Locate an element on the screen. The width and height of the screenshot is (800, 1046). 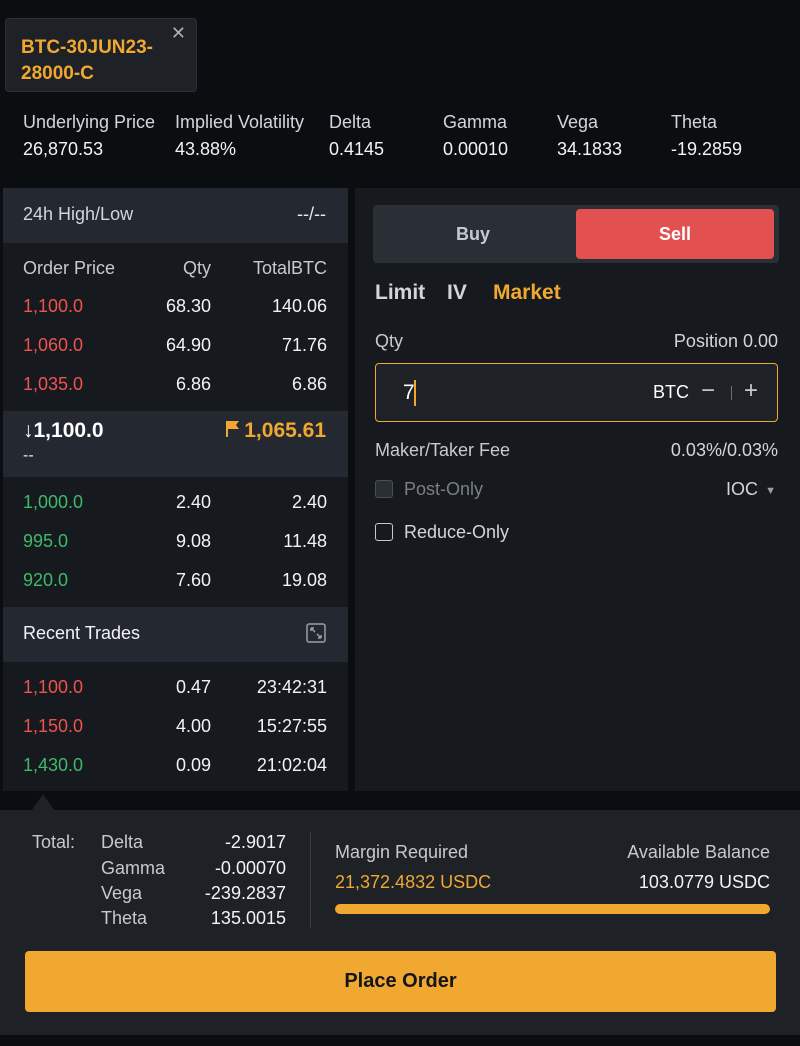
stepper-divider is located at coordinates (731, 393).